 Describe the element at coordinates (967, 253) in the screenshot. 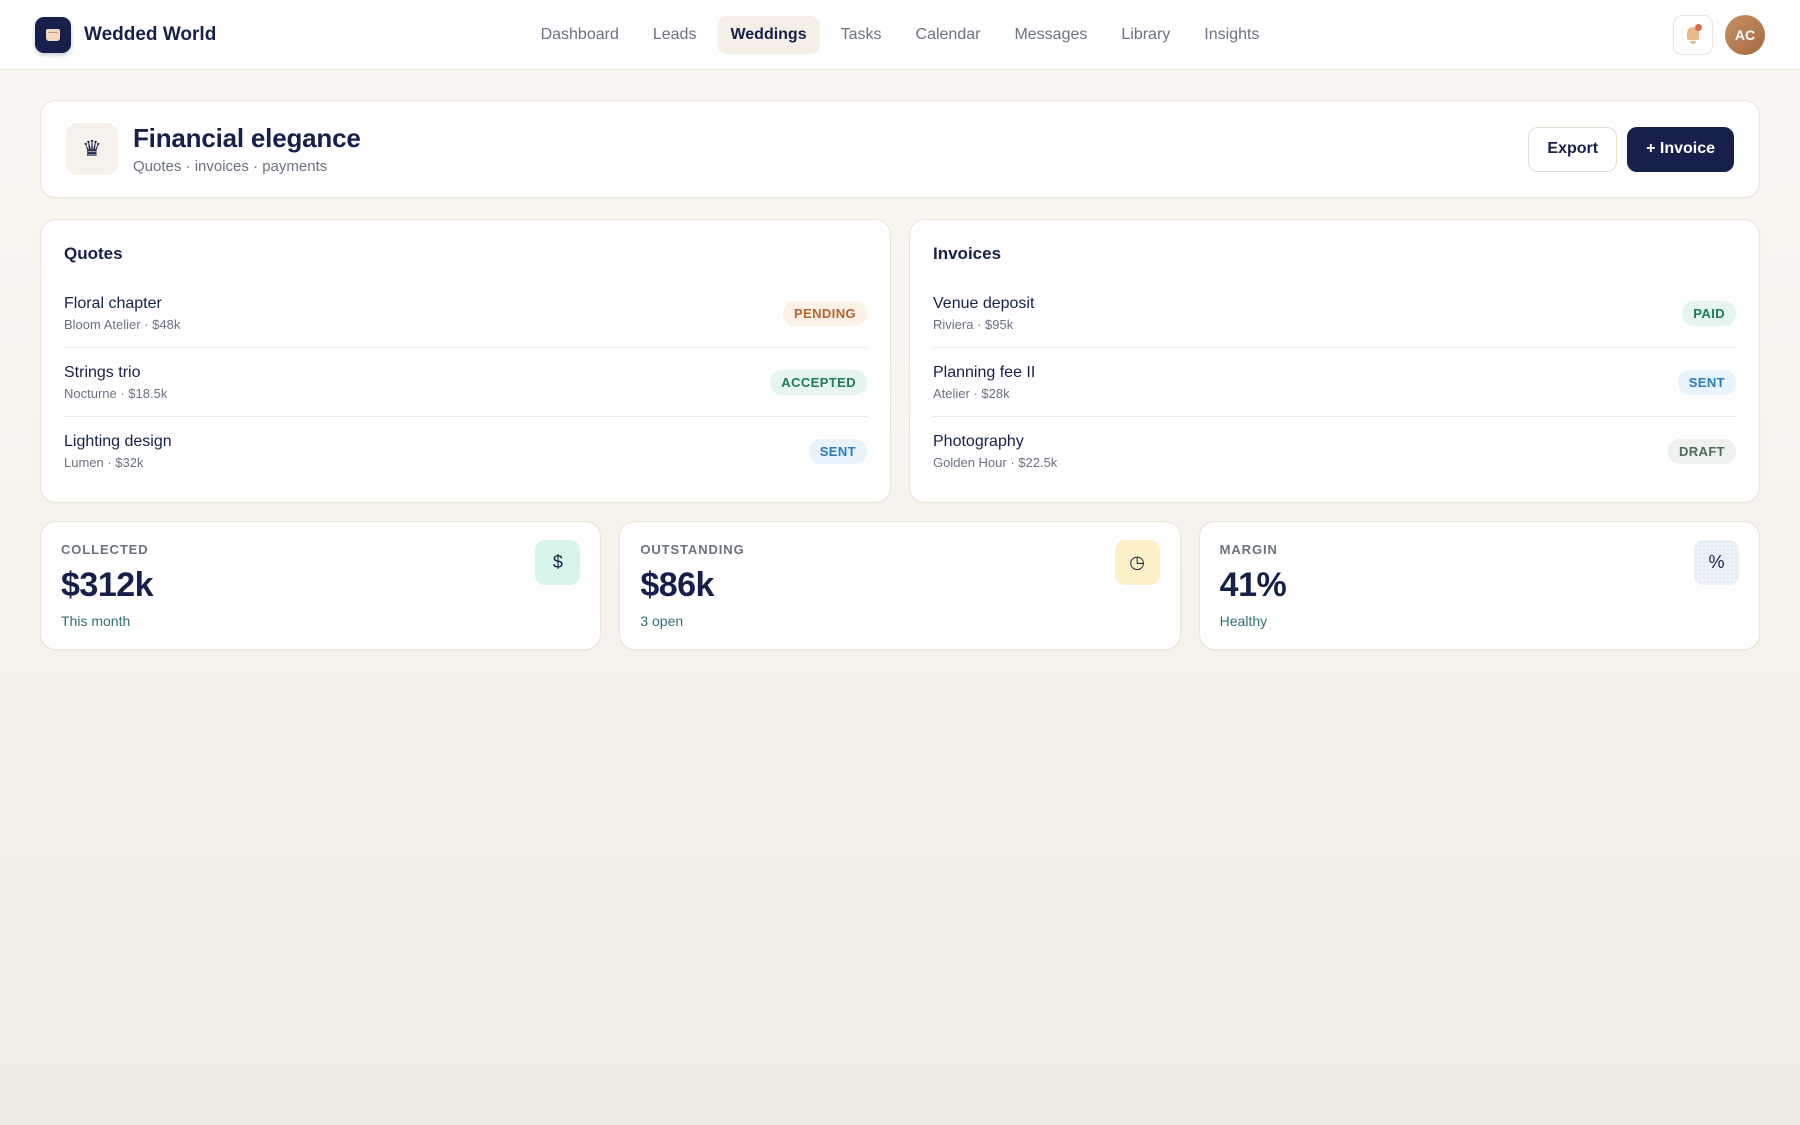

I see `invoices-title: Invoices` at that location.